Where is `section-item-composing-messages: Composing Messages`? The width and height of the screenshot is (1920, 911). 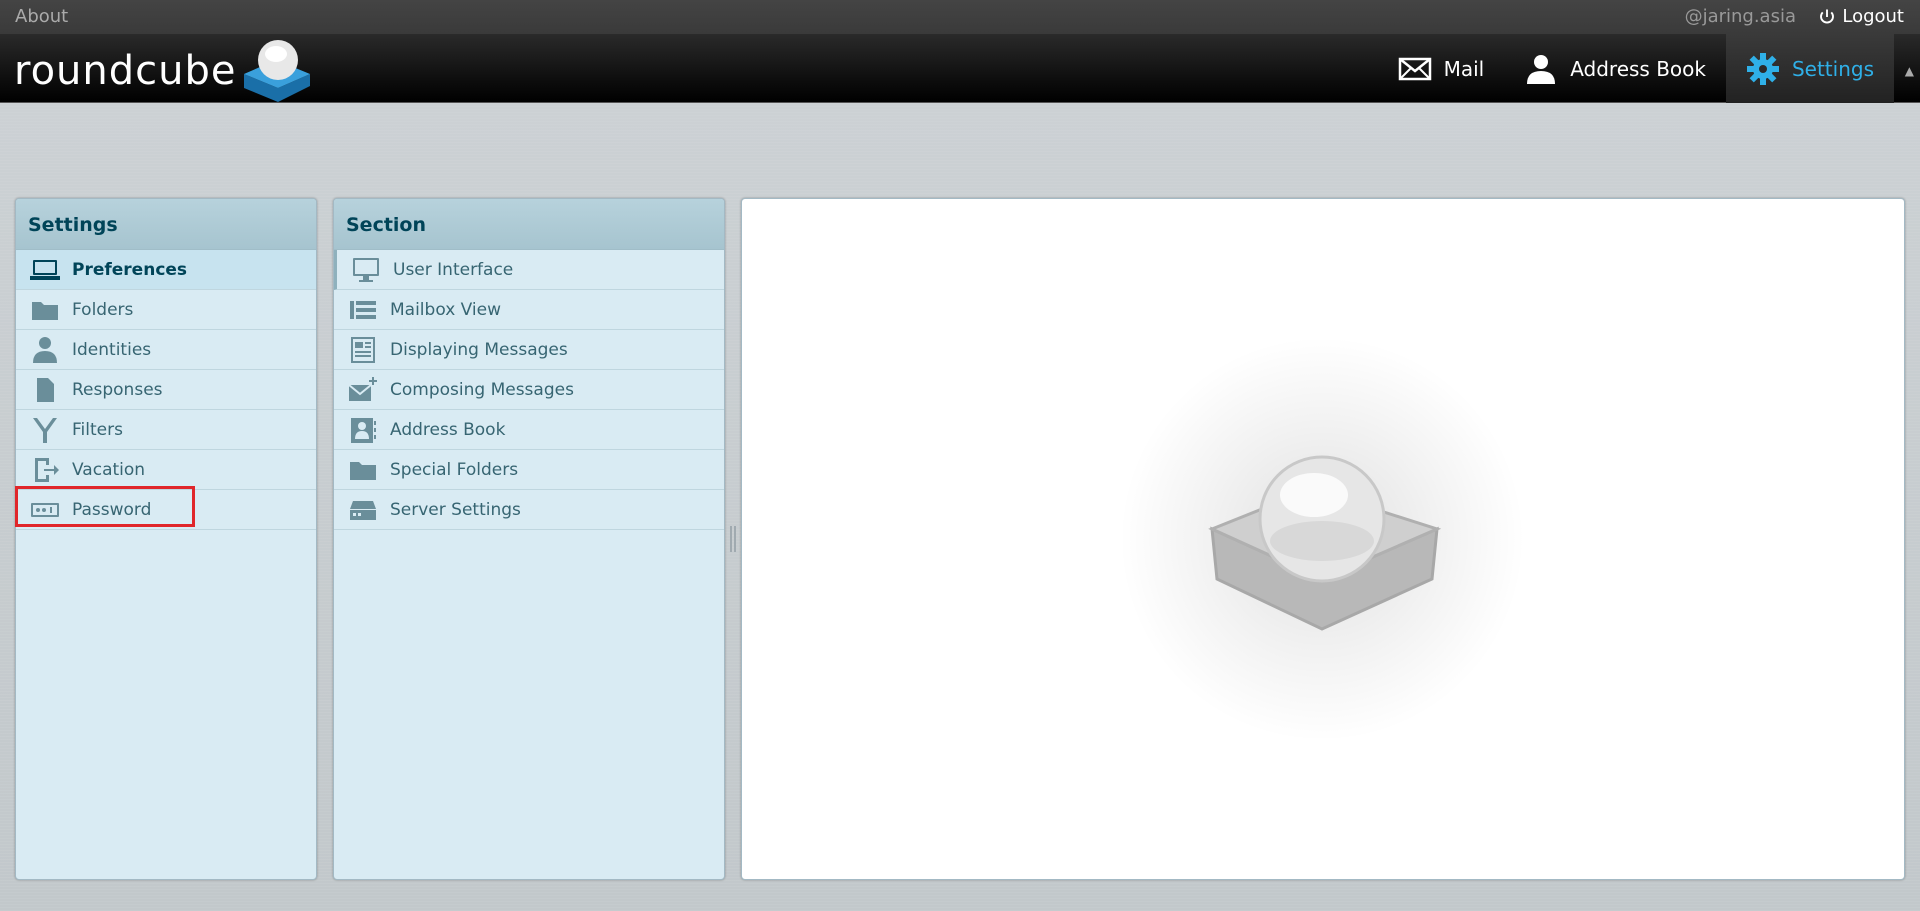 section-item-composing-messages: Composing Messages is located at coordinates (529, 390).